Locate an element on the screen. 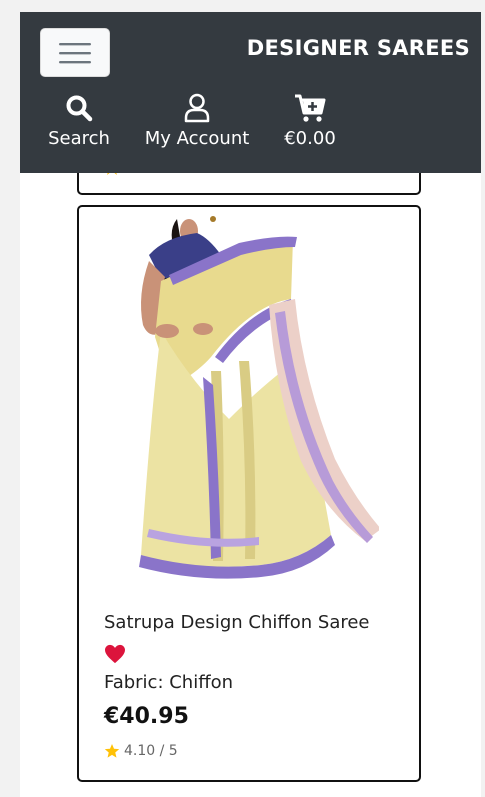 This screenshot has width=485, height=797. nav-cart: €0.00 is located at coordinates (310, 120).